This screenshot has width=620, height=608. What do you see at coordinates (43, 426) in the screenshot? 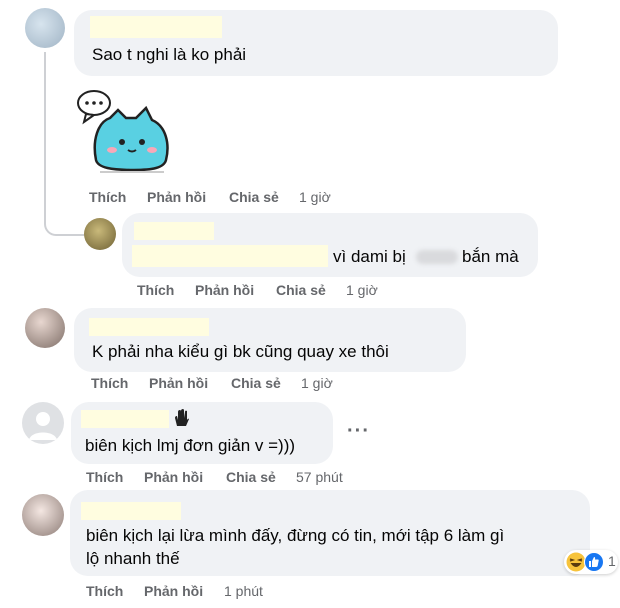
I see `default-avatar-icon` at bounding box center [43, 426].